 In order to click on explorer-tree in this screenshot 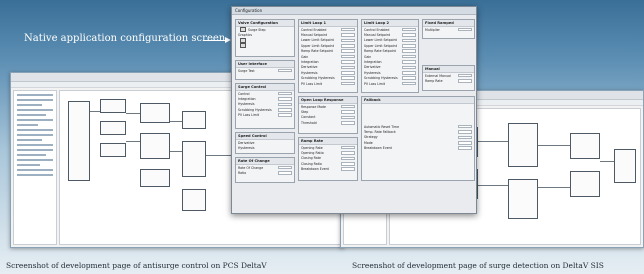, I will do `click(35, 167)`.